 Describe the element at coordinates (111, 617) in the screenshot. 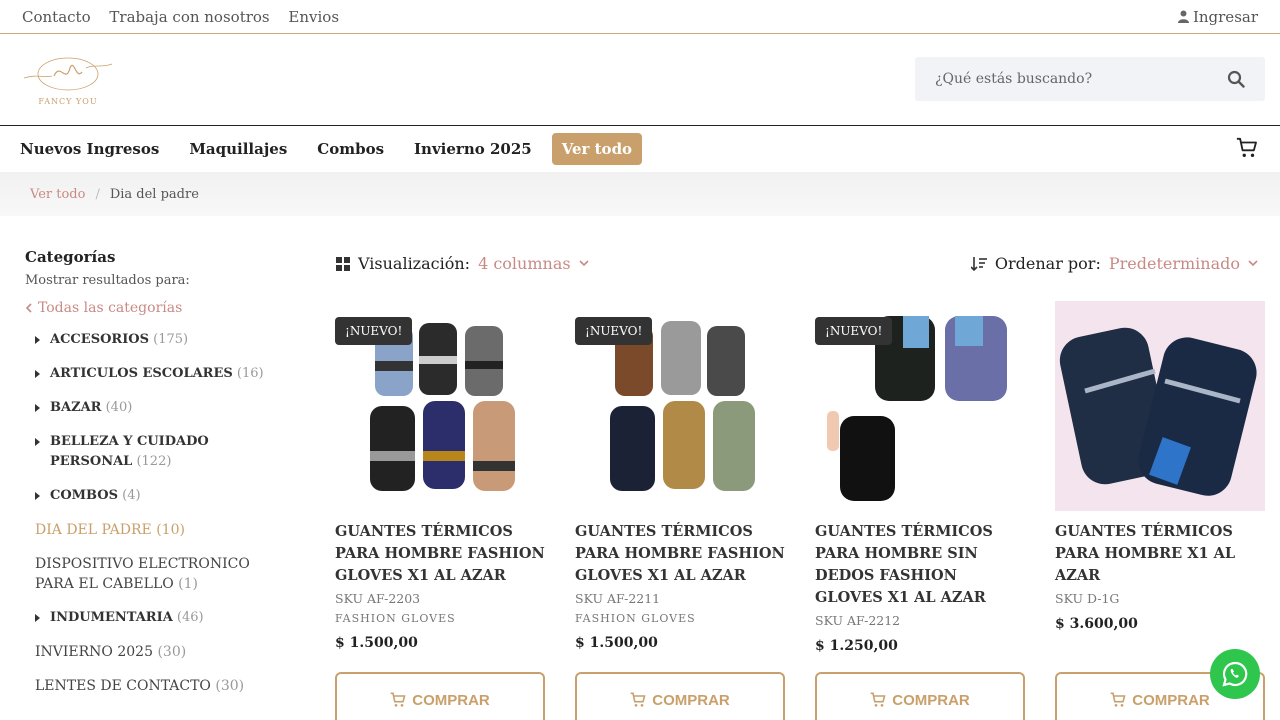

I see `category-name: INDUMENTARIA` at that location.